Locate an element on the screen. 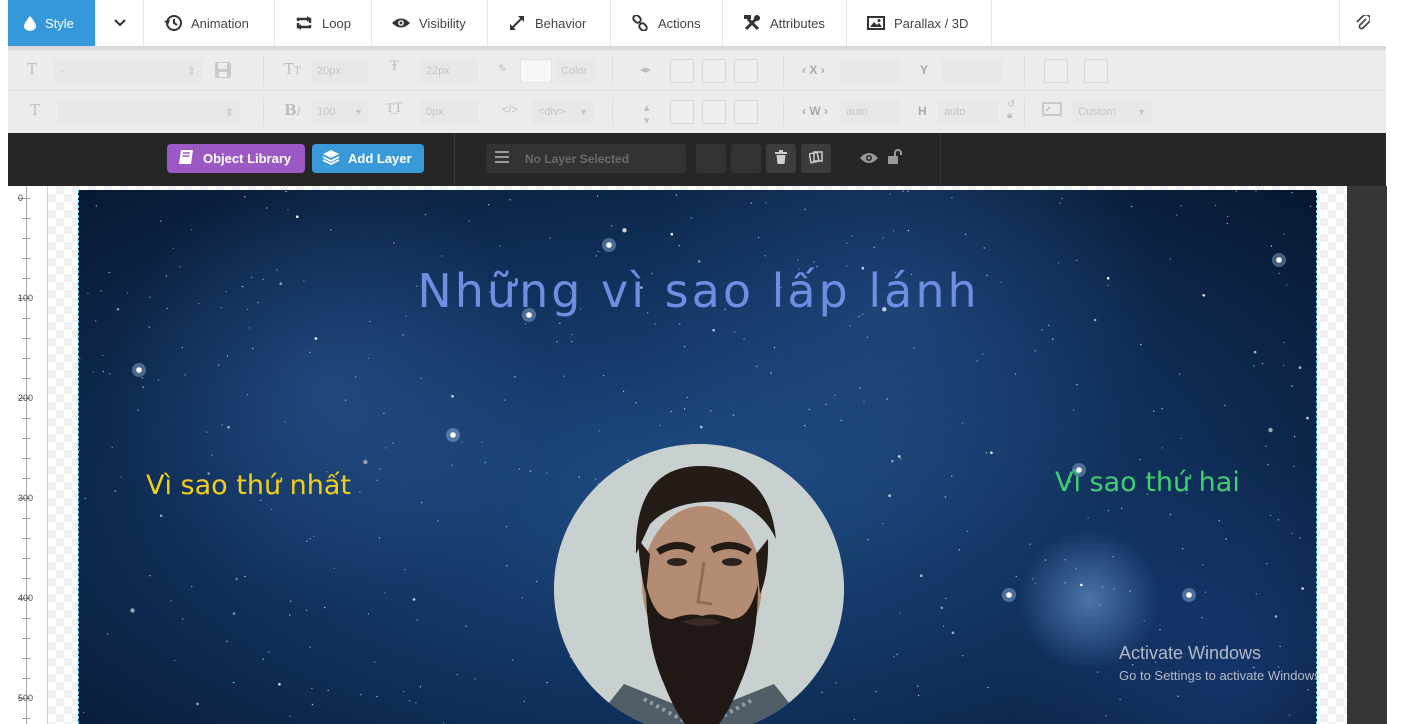 The height and width of the screenshot is (724, 1409). layer-select: No Layer Selected is located at coordinates (602, 158).